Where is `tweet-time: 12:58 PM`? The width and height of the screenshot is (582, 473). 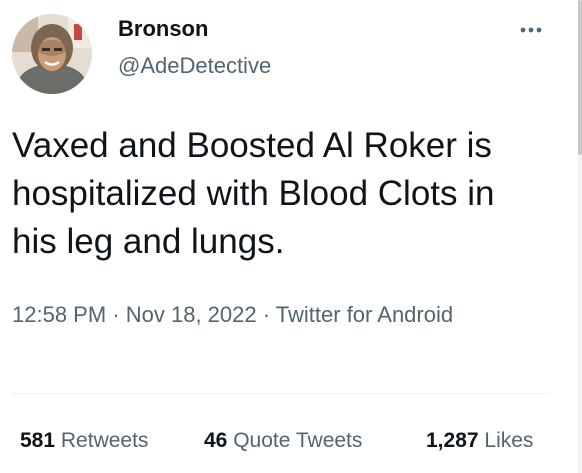
tweet-time: 12:58 PM is located at coordinates (59, 314).